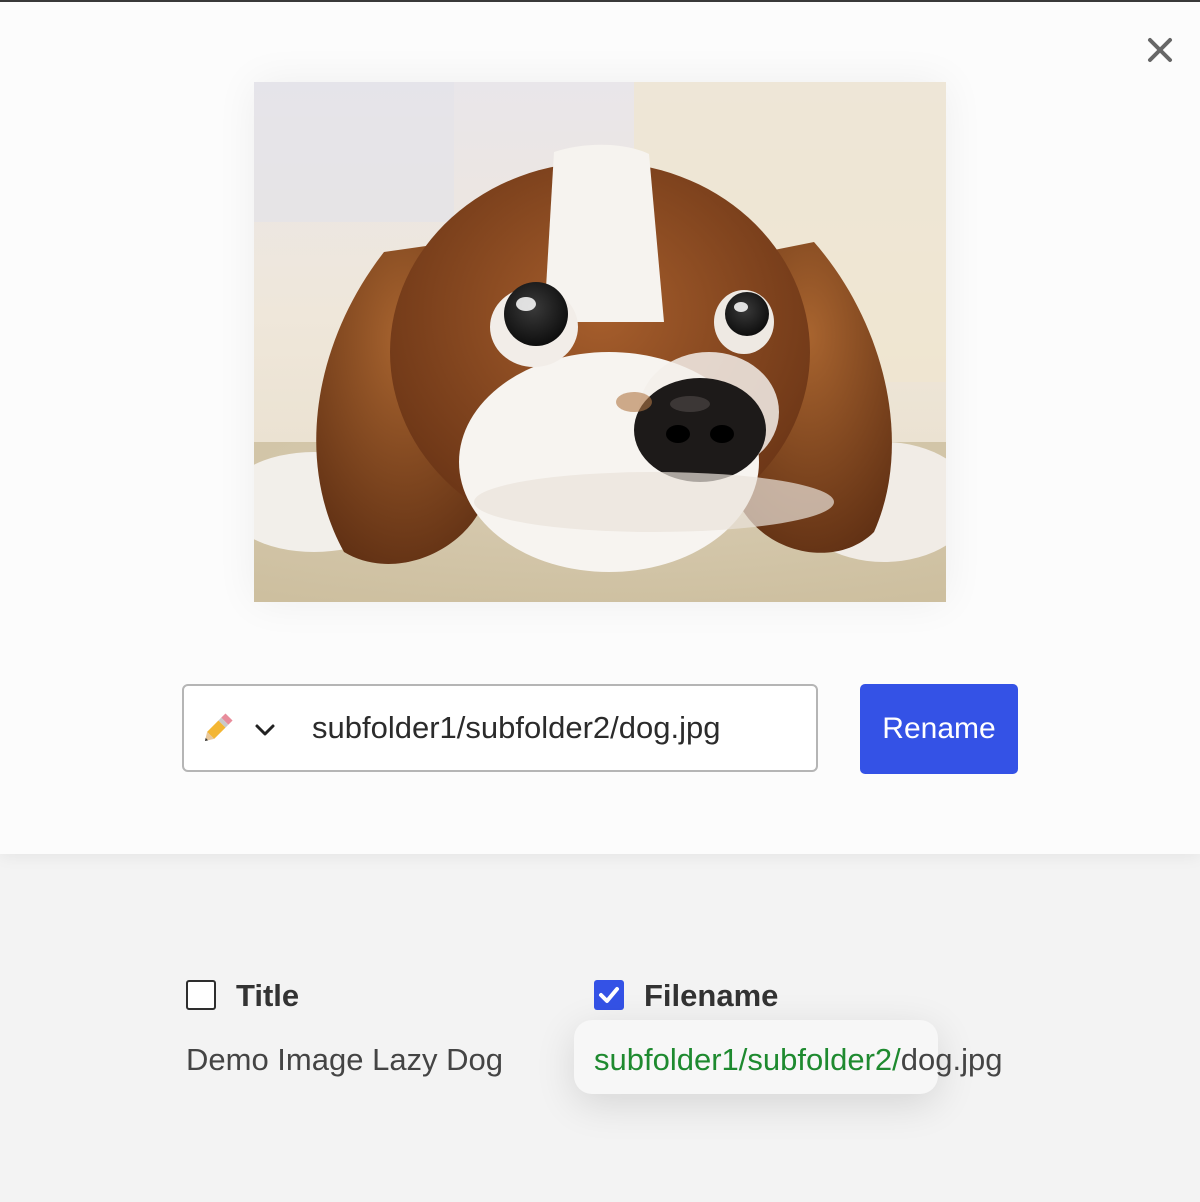 This screenshot has height=1202, width=1200. I want to click on close-button, so click(1160, 50).